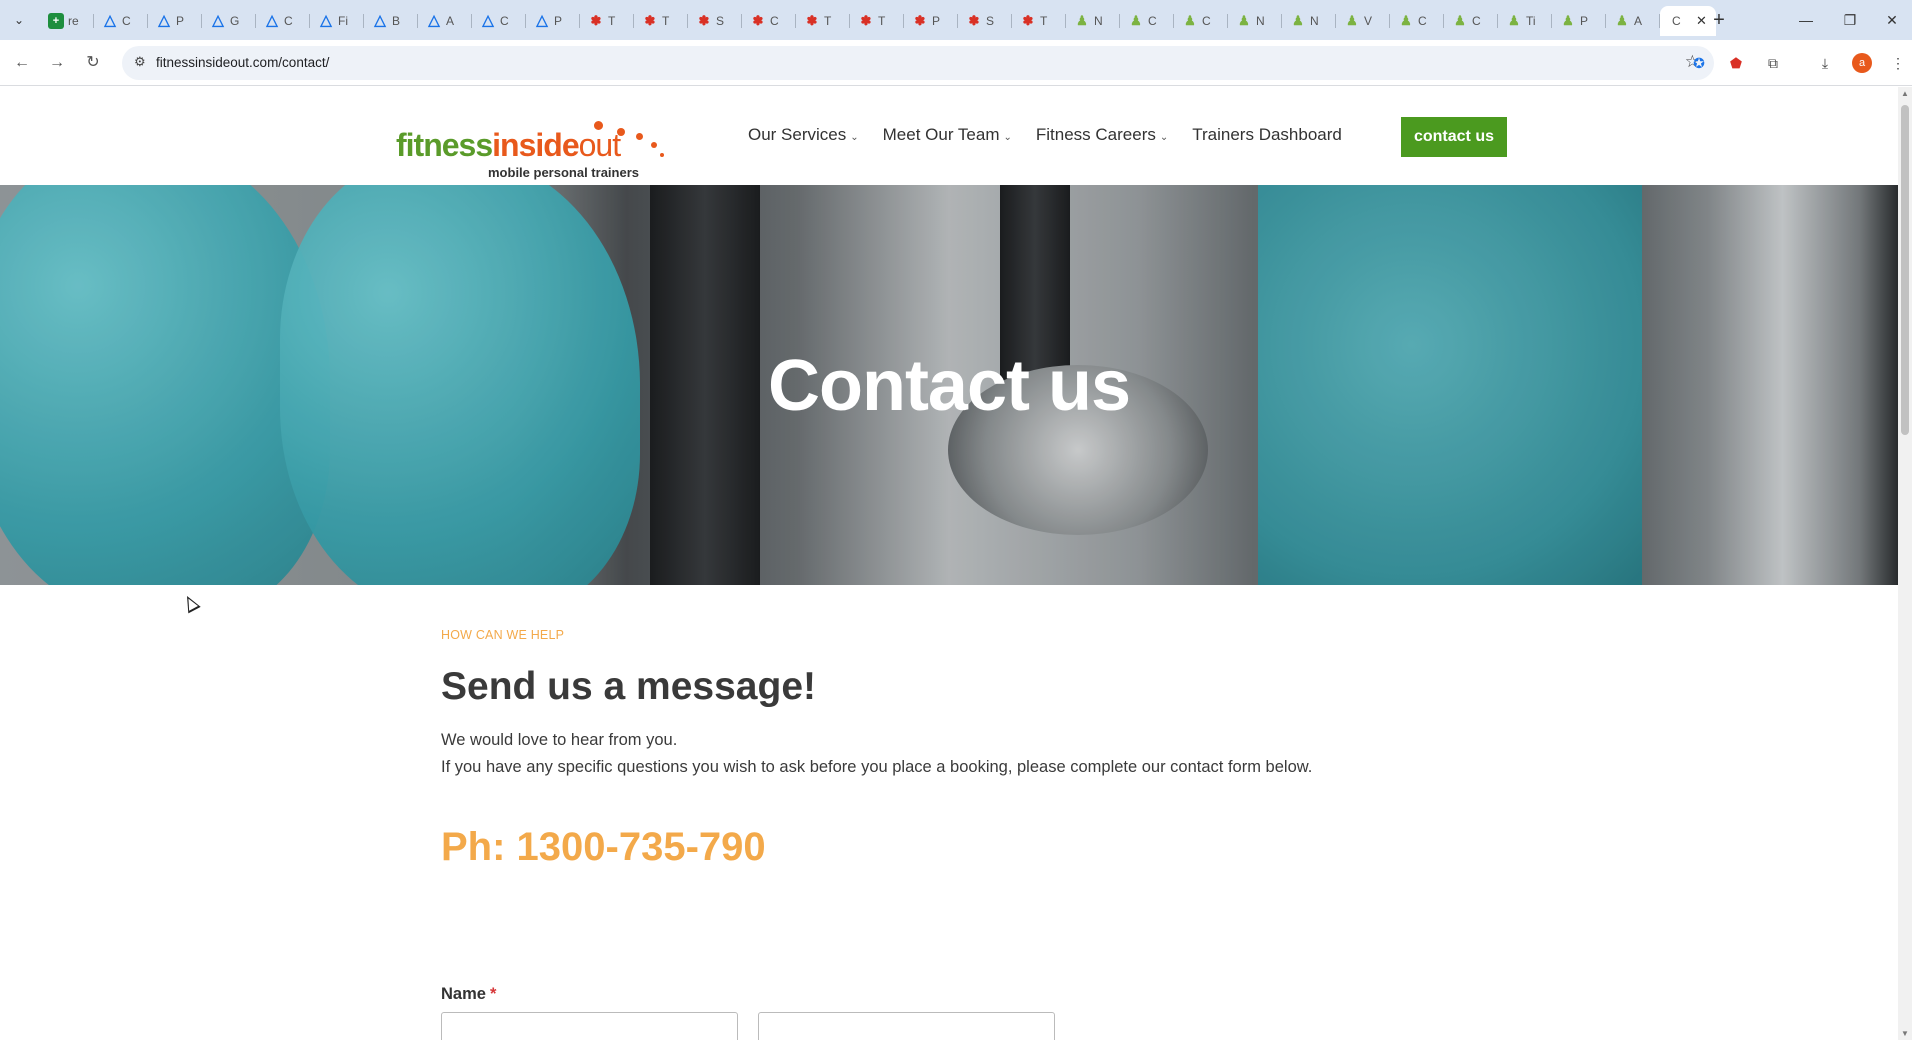 This screenshot has height=1040, width=1912. Describe the element at coordinates (769, 21) in the screenshot. I see `browser-tab: ✽ C` at that location.